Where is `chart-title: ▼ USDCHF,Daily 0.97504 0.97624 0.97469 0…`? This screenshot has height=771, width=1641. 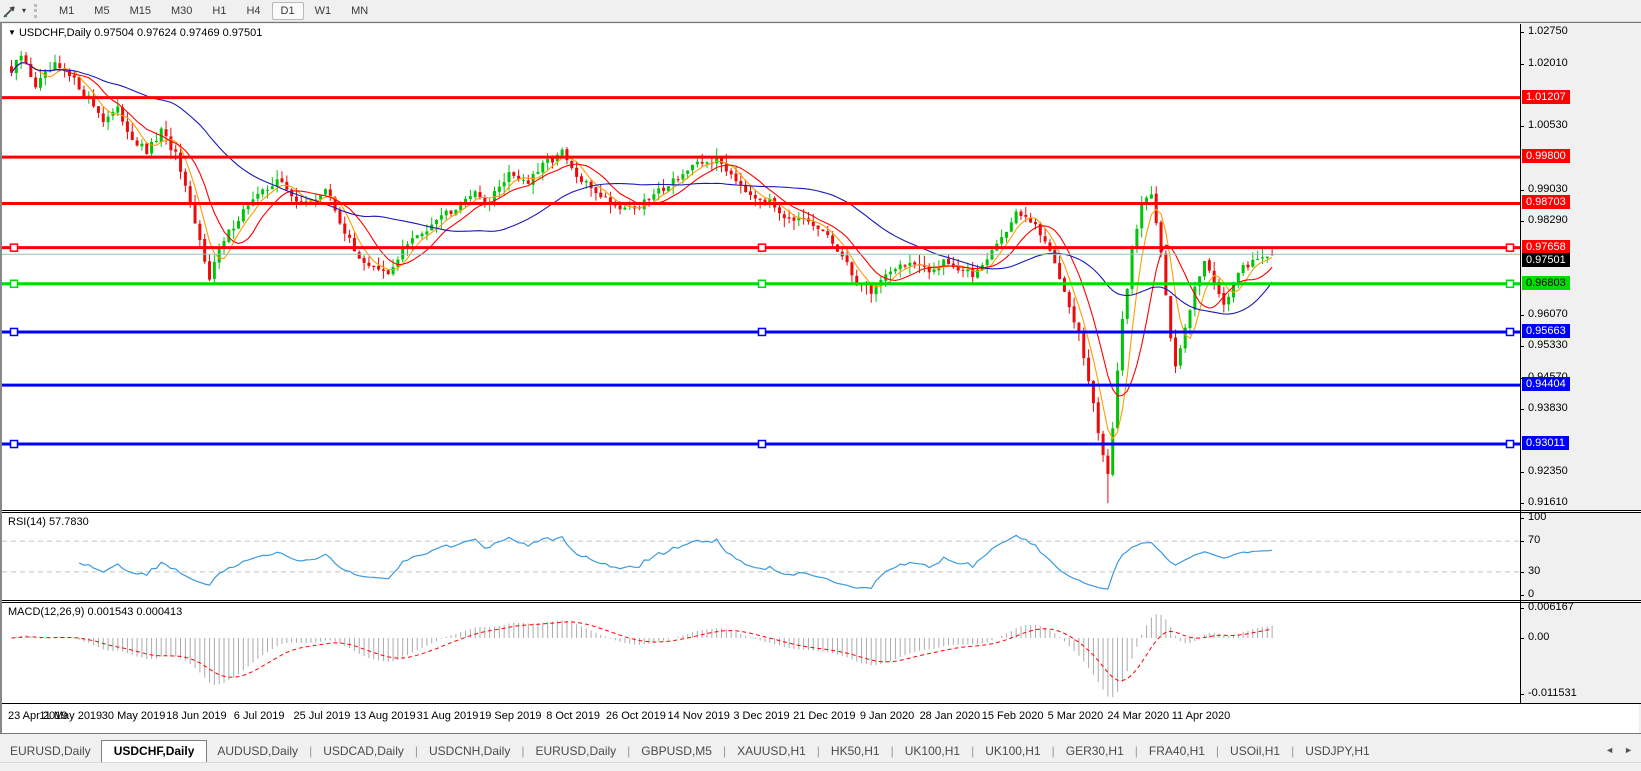 chart-title: ▼ USDCHF,Daily 0.97504 0.97624 0.97469 0… is located at coordinates (135, 33).